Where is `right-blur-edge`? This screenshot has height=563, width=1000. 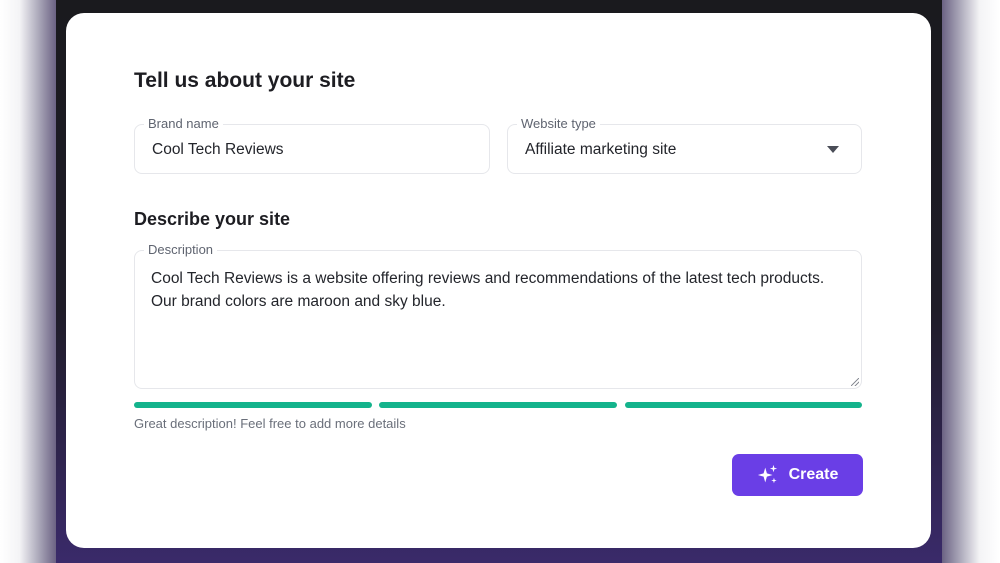
right-blur-edge is located at coordinates (971, 281).